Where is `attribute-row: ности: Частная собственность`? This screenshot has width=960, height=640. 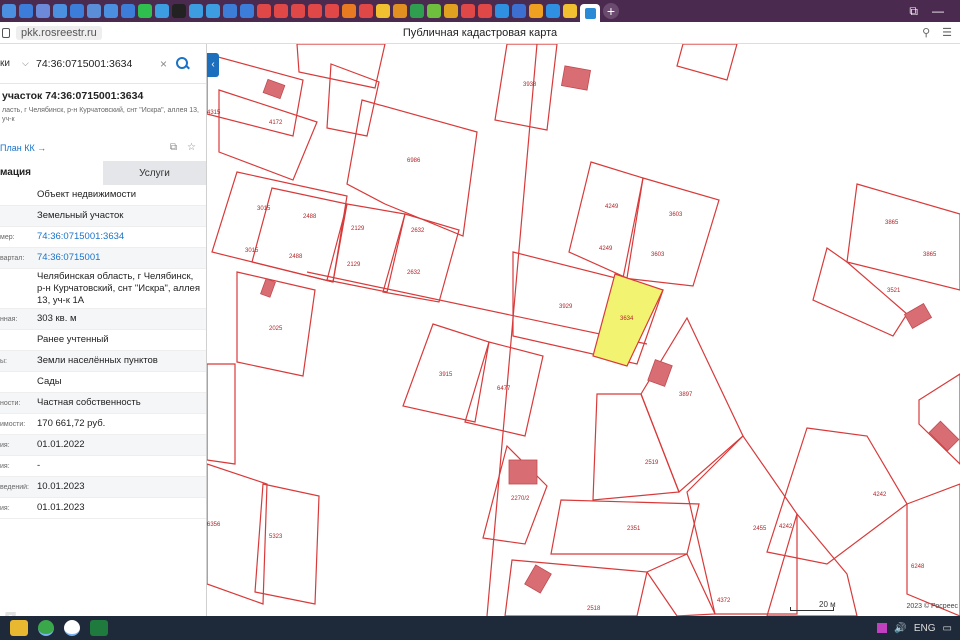 attribute-row: ности: Частная собственность is located at coordinates (103, 403).